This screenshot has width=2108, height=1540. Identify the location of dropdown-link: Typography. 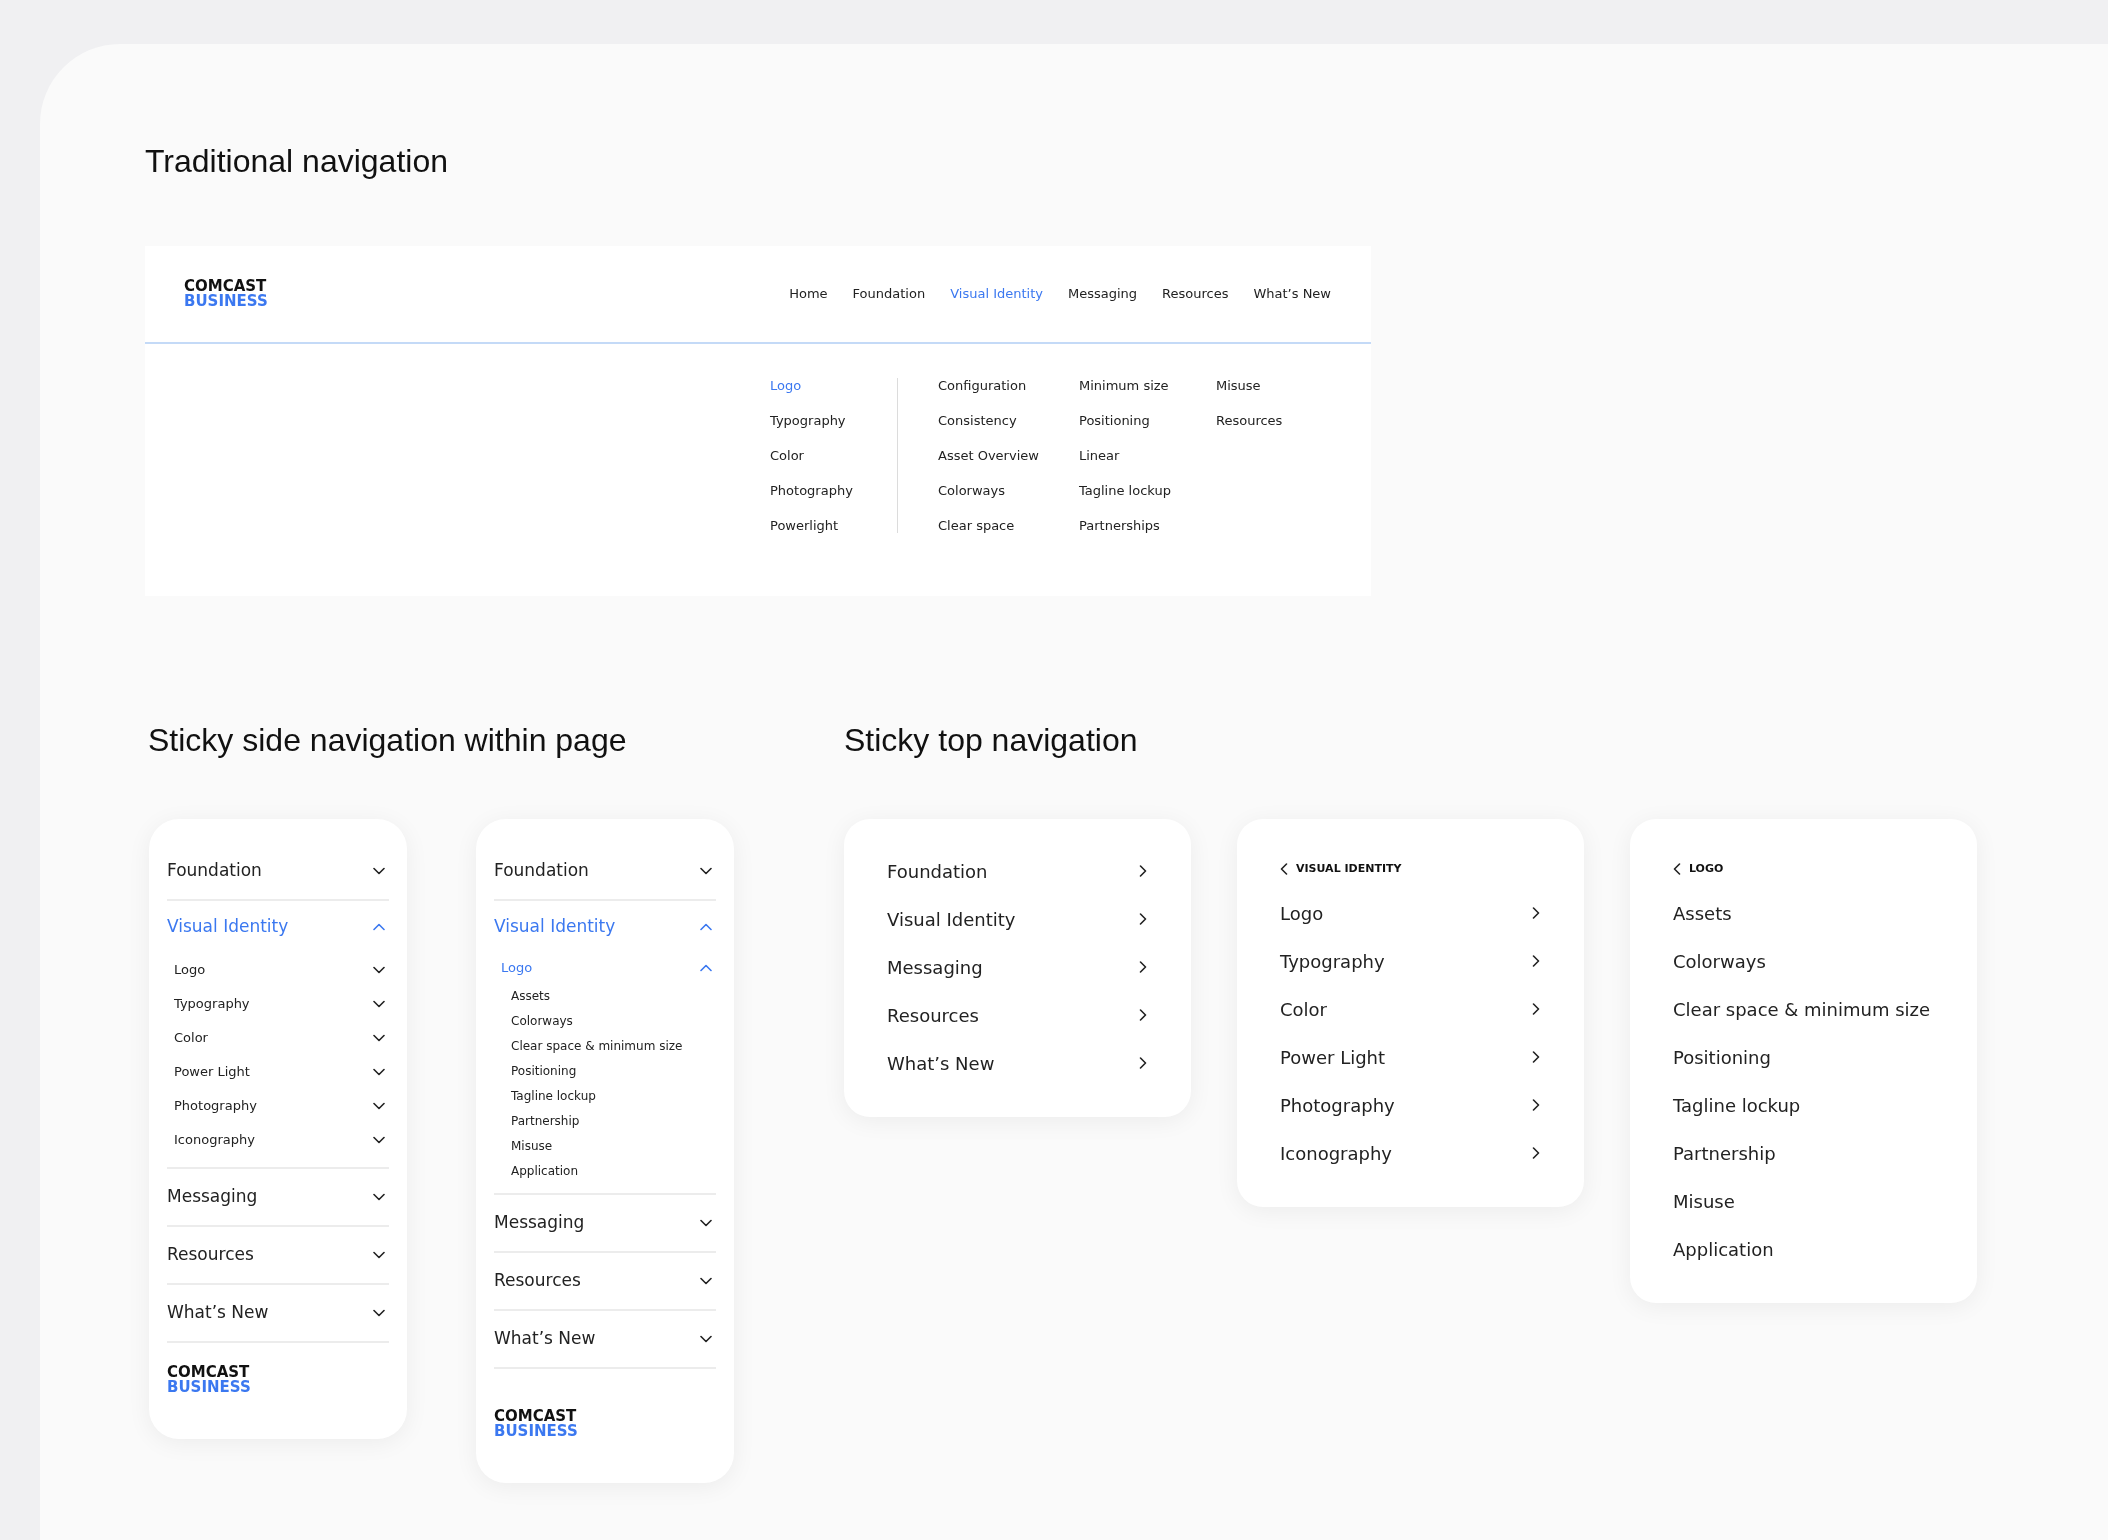
(833, 420).